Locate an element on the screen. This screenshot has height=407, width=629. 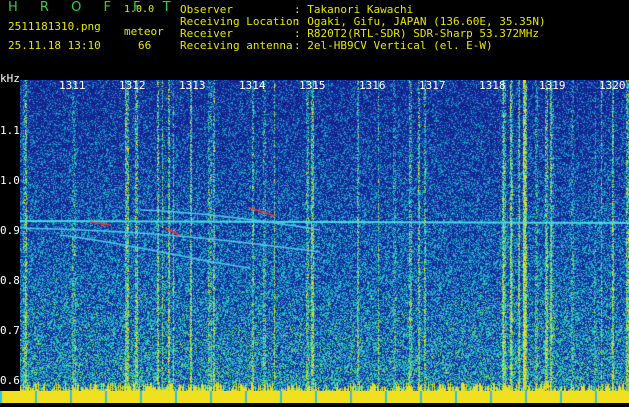
freq-tick: 0.8 is located at coordinates (10, 280).